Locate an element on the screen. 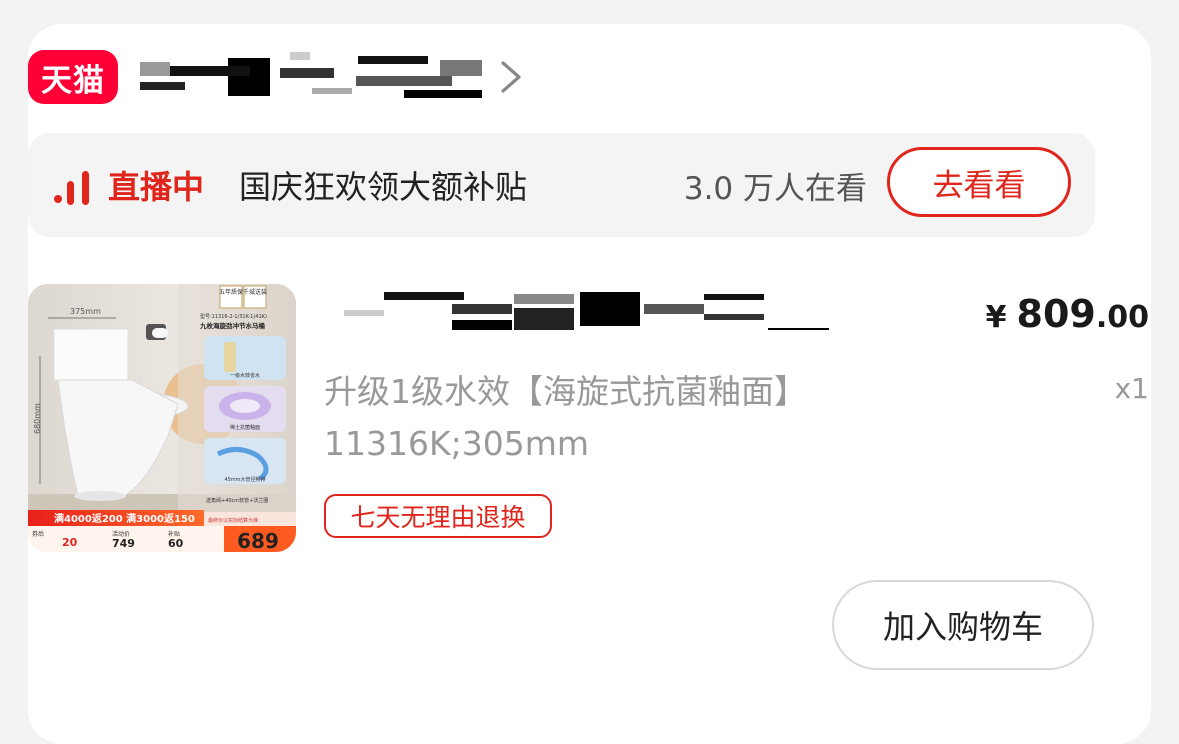 The width and height of the screenshot is (1179, 744). feature-2: 稀土抗菌釉面 is located at coordinates (245, 427).